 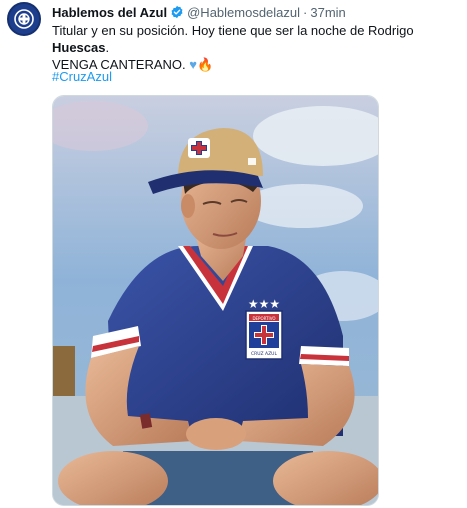 What do you see at coordinates (264, 354) in the screenshot?
I see `badge-text-bottom: CRUZ AZUL` at bounding box center [264, 354].